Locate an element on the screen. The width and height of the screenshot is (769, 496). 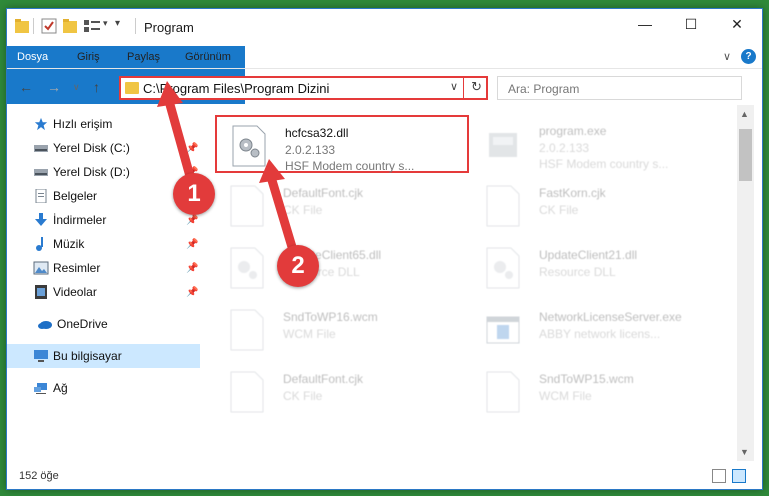
file-name: SndToWP16.wcm is located at coordinates (330, 317).